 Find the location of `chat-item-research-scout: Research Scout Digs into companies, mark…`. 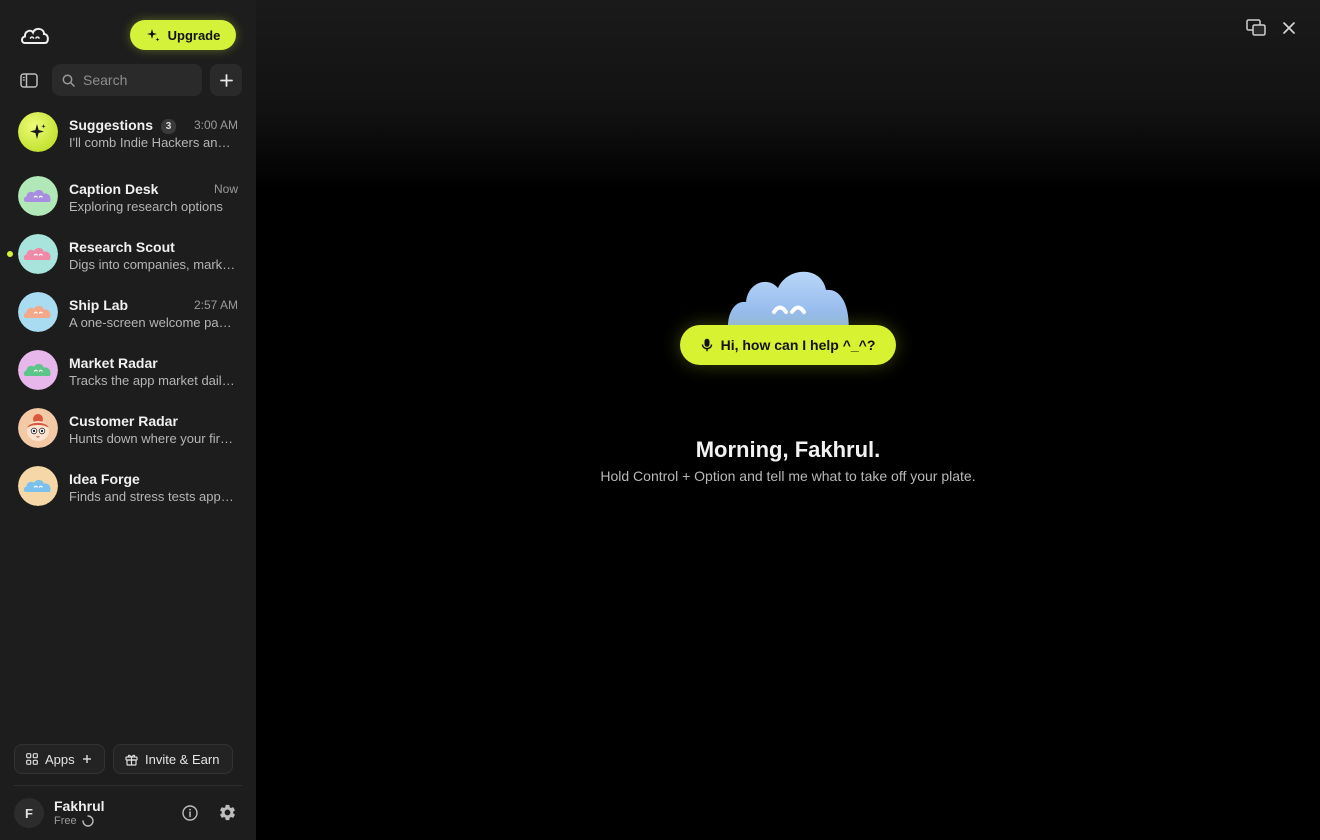

chat-item-research-scout: Research Scout Digs into companies, mark… is located at coordinates (128, 255).